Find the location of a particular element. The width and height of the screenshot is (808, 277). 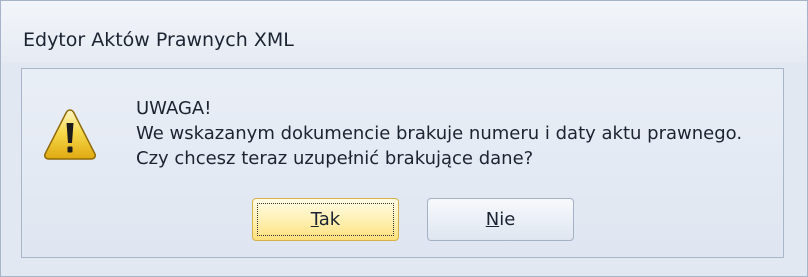

no-mnemonic: N is located at coordinates (492, 219).